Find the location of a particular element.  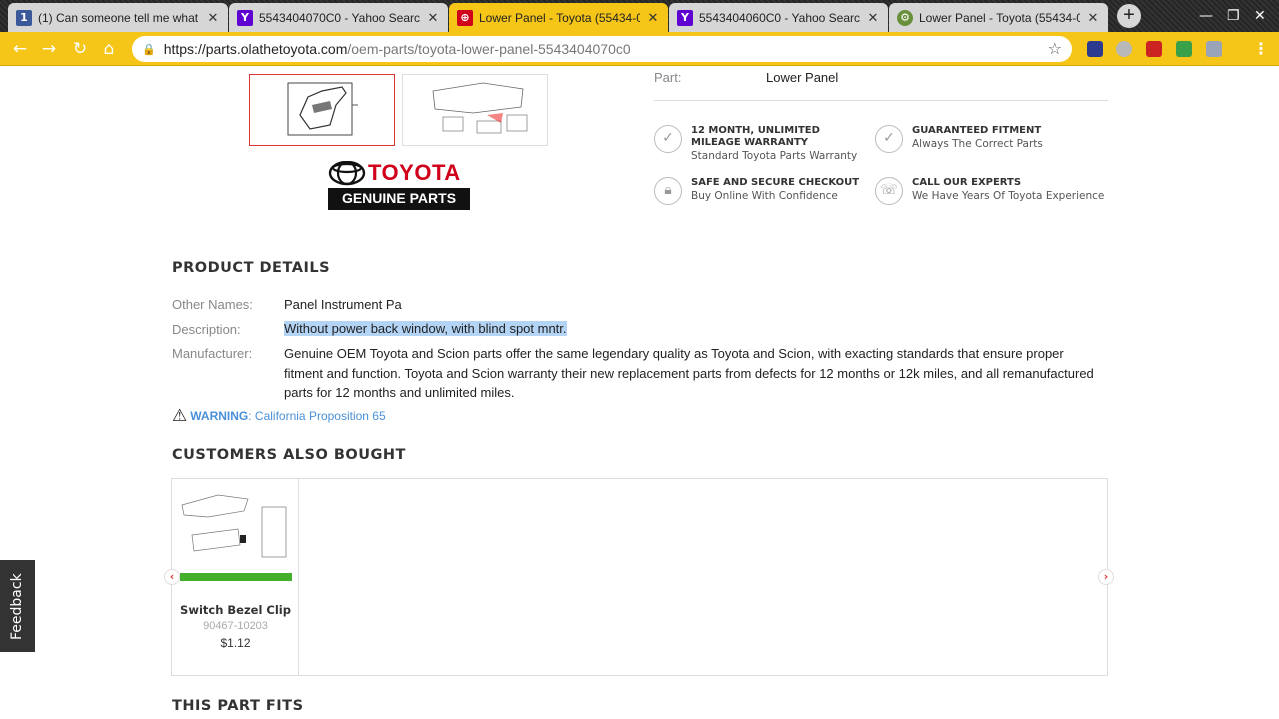

kebab-menu-icon: ⋮ is located at coordinates (1261, 48).